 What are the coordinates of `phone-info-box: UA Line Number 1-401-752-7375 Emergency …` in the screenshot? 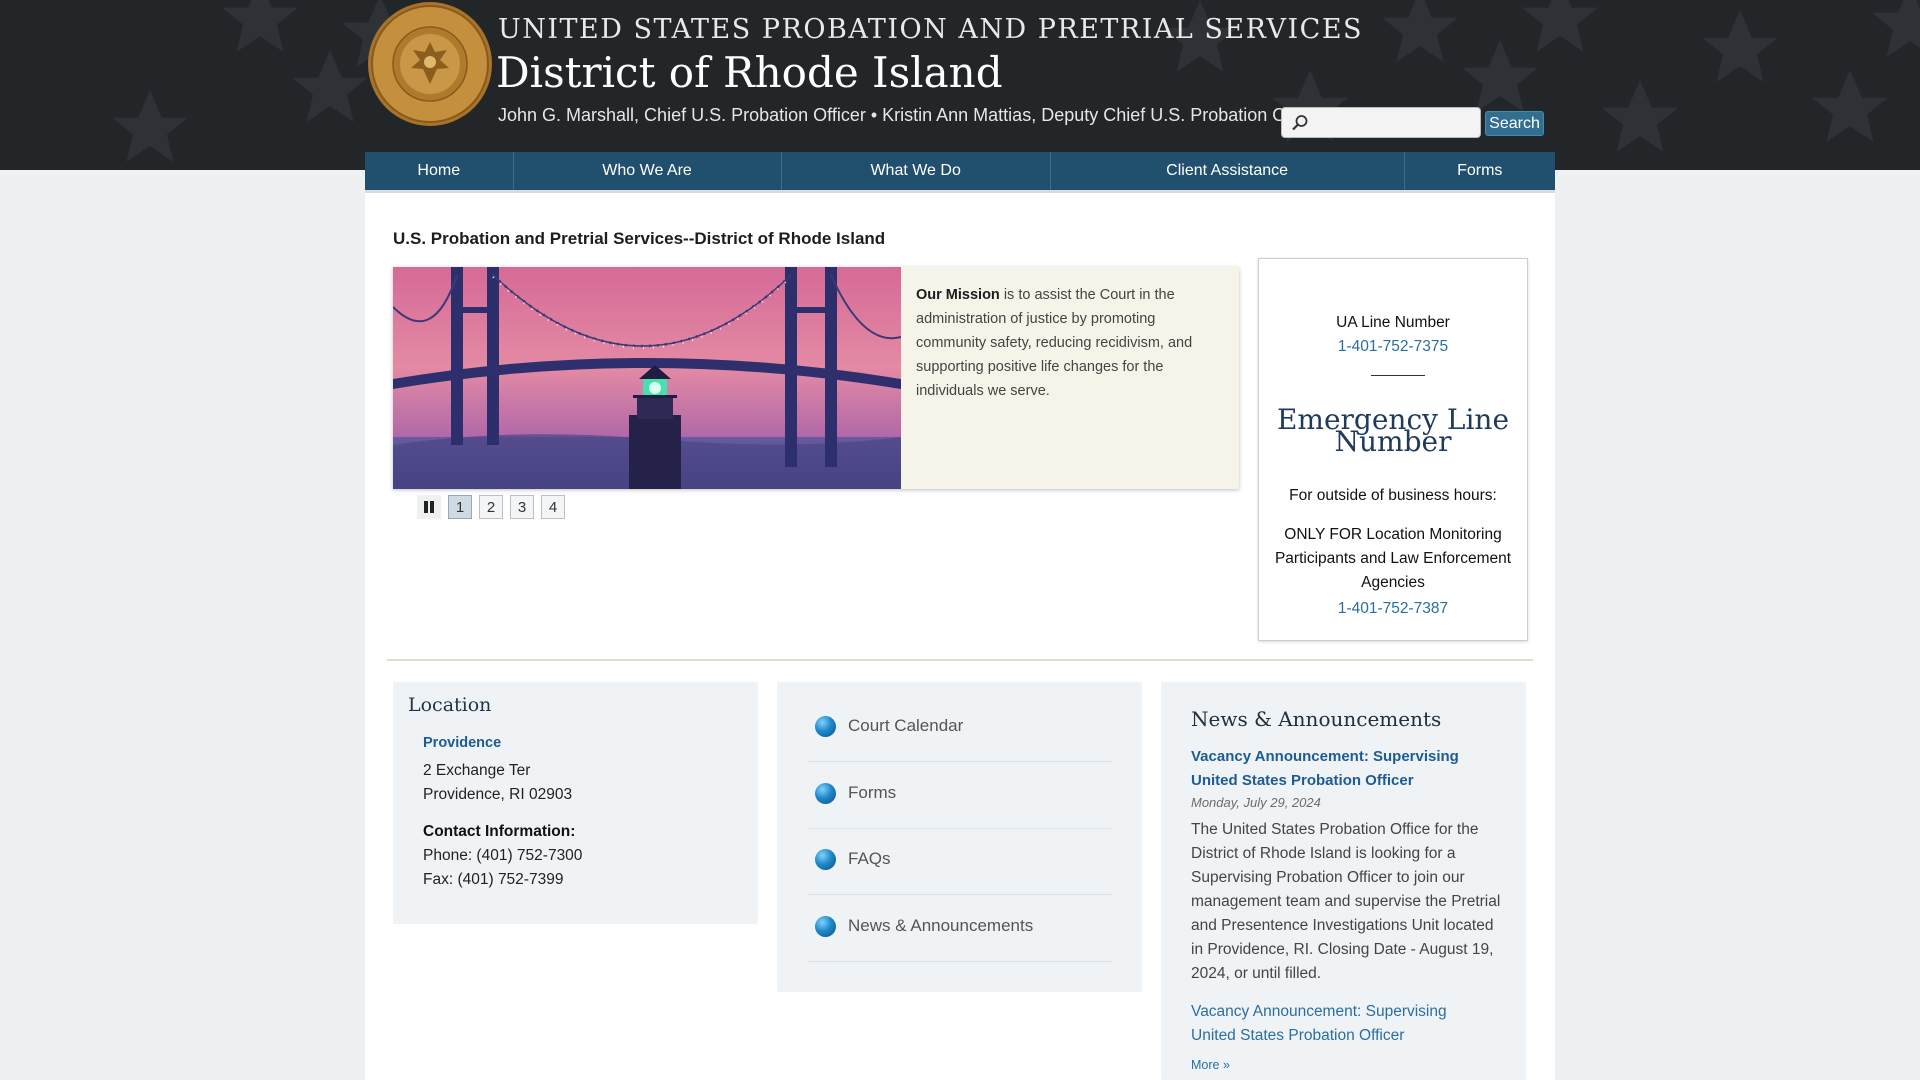 It's located at (1393, 449).